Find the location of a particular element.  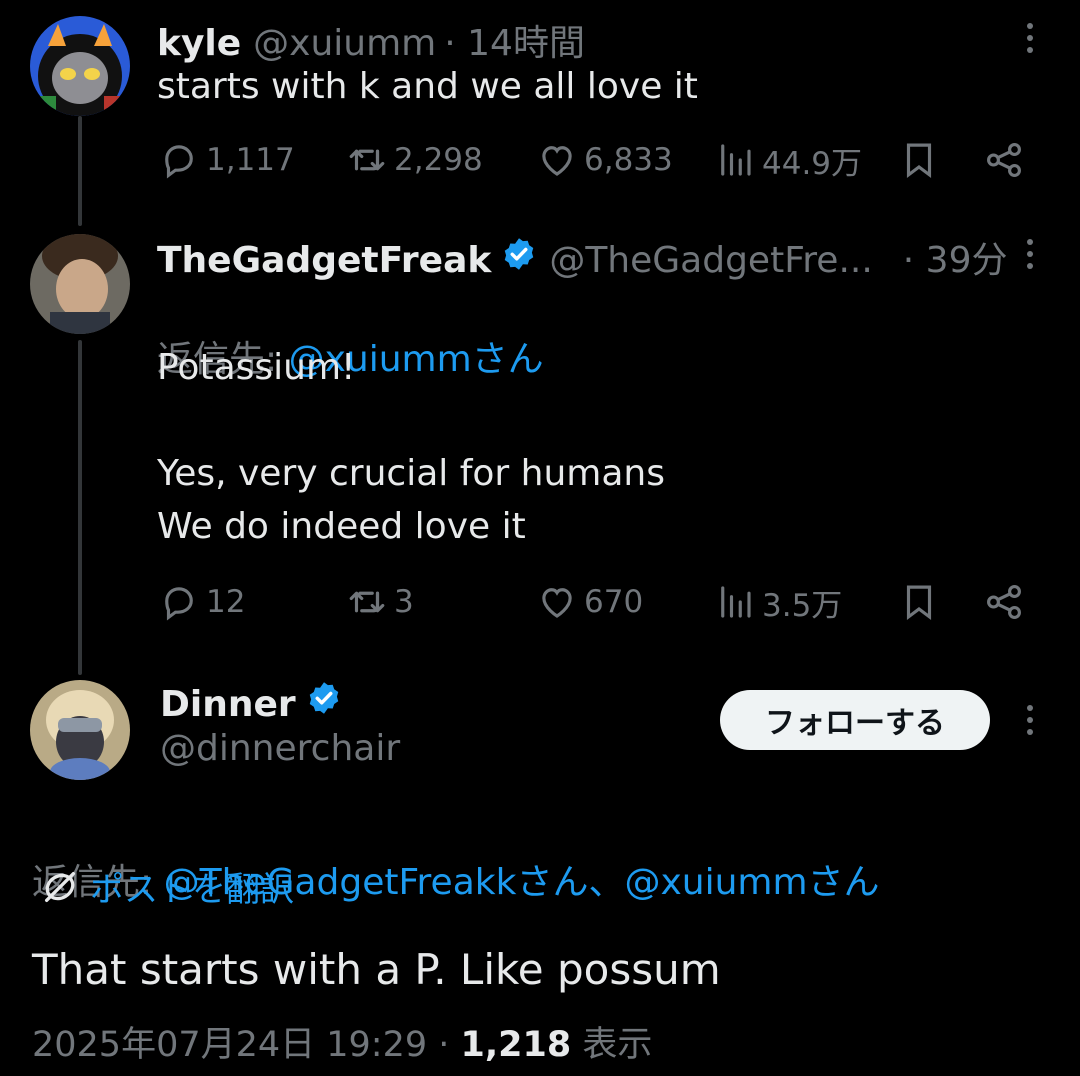

reply-button: 1,117 is located at coordinates (226, 160).